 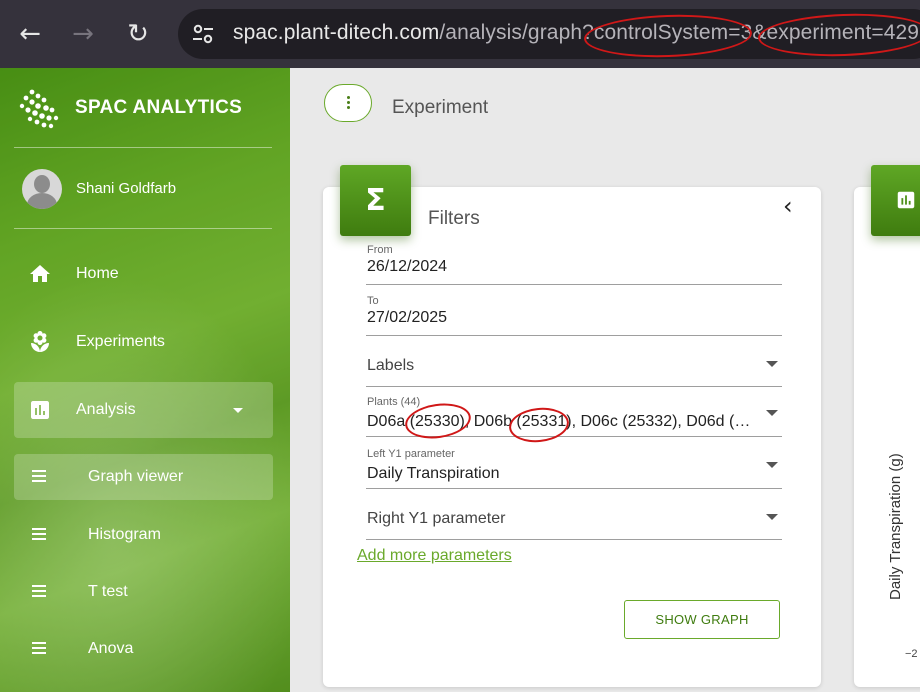 I want to click on sidebar-subitem-graph-viewer: Graph viewer, so click(x=143, y=477).